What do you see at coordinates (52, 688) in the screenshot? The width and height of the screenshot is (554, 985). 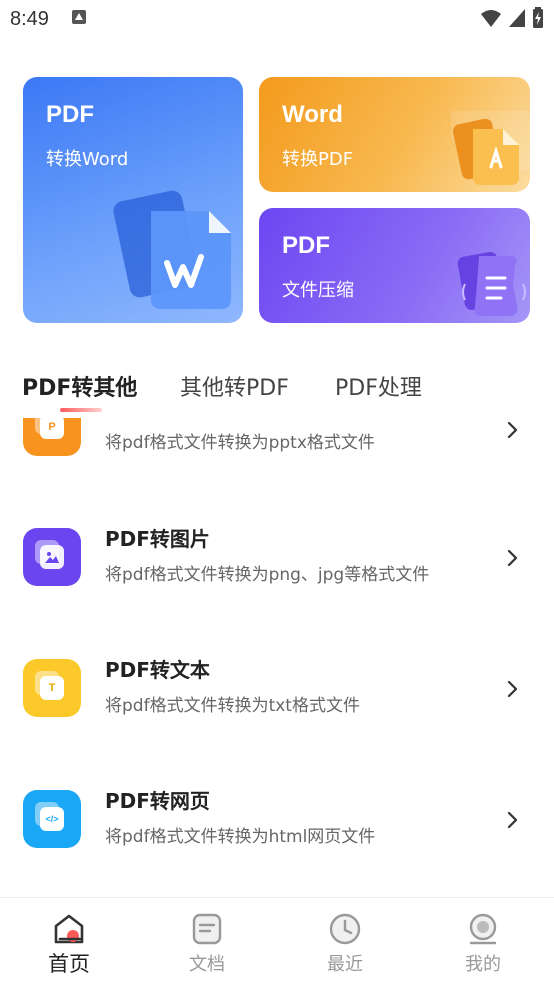 I see `text-icon: T` at bounding box center [52, 688].